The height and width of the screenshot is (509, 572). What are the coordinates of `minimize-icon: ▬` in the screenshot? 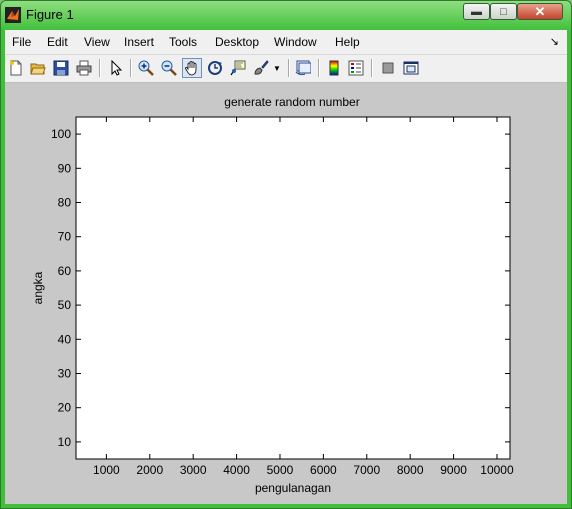 It's located at (476, 11).